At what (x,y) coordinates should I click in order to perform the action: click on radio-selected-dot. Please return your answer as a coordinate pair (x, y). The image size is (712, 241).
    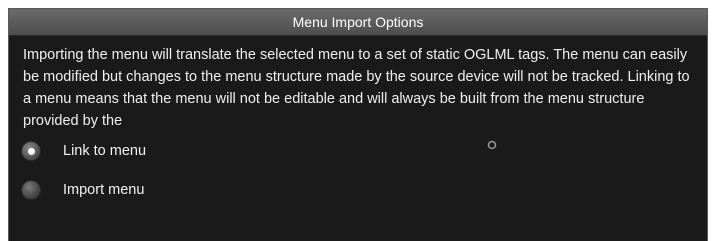
    Looking at the image, I should click on (31, 151).